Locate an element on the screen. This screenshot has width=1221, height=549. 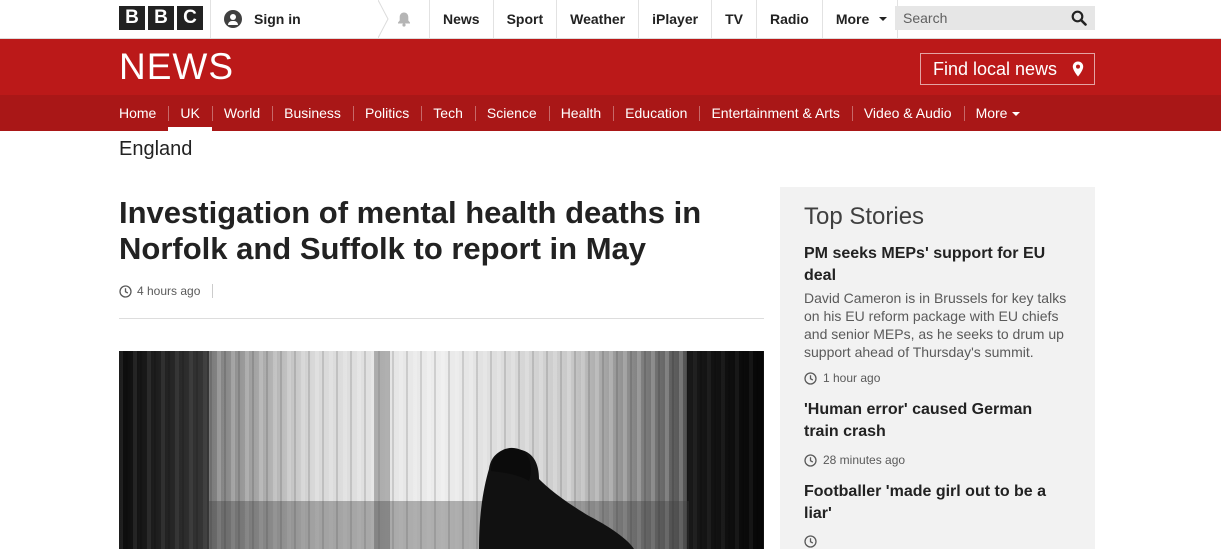
section-nav-education: Education is located at coordinates (656, 113).